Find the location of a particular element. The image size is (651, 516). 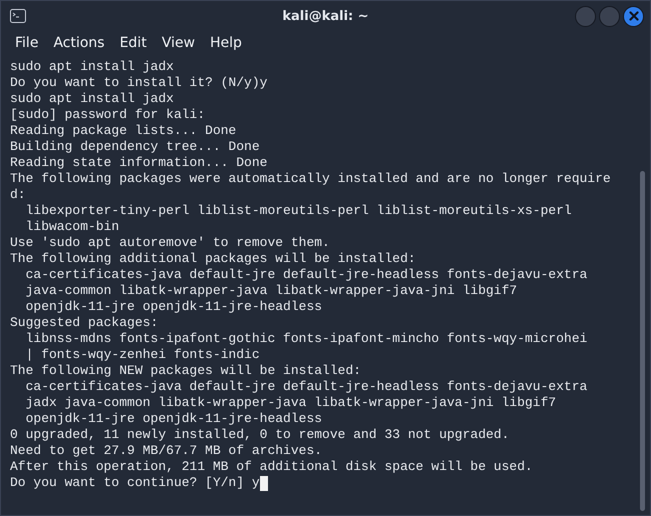

terminal-line: java-common libatk-wrapper-java libatk-wrapper-java-jni libgif7 is located at coordinates (271, 291).